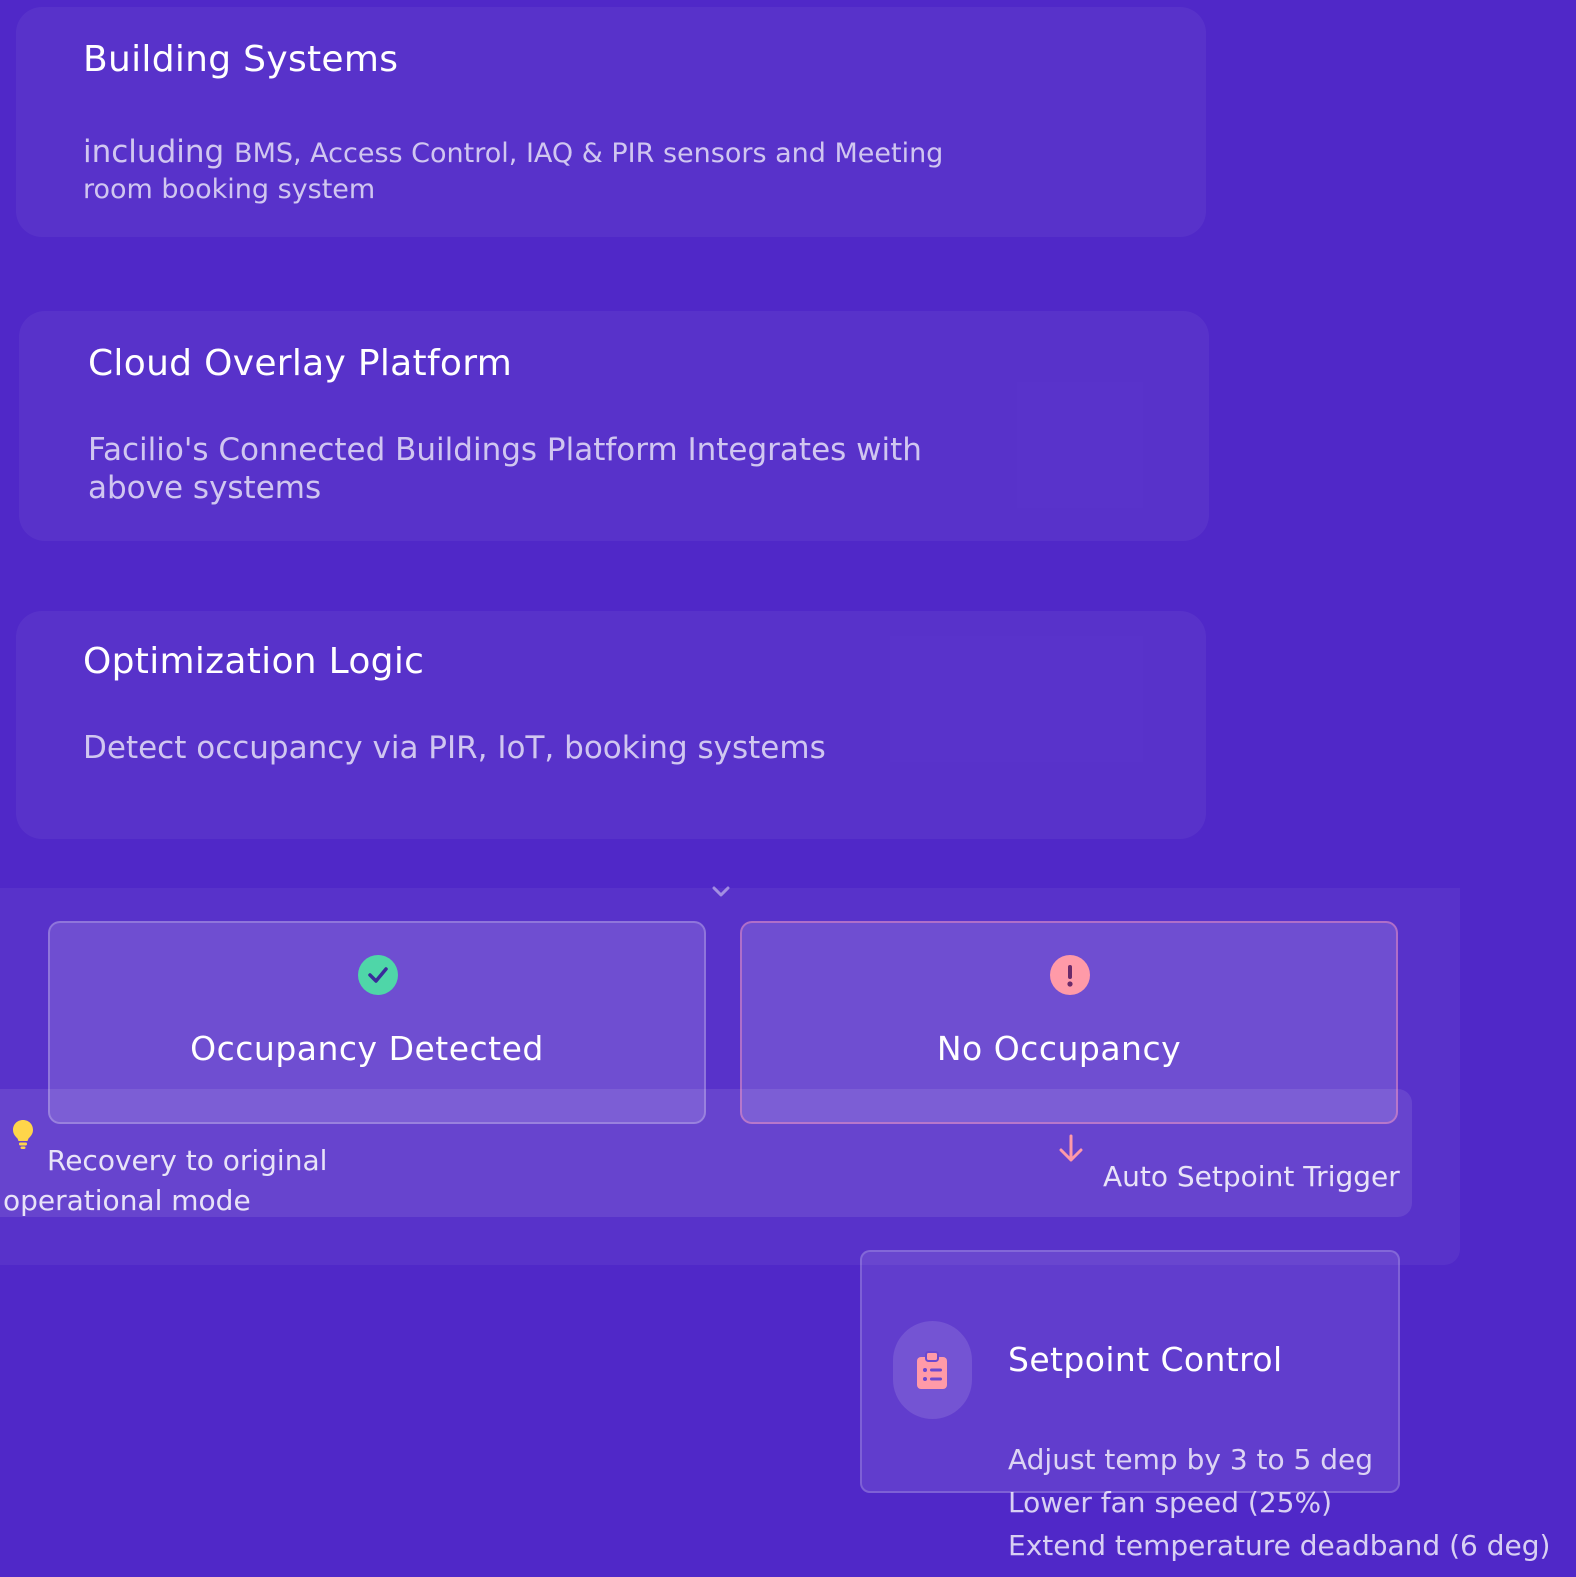 The image size is (1576, 1577). What do you see at coordinates (154, 152) in the screenshot?
I see `building-systems-desc-lead: including` at bounding box center [154, 152].